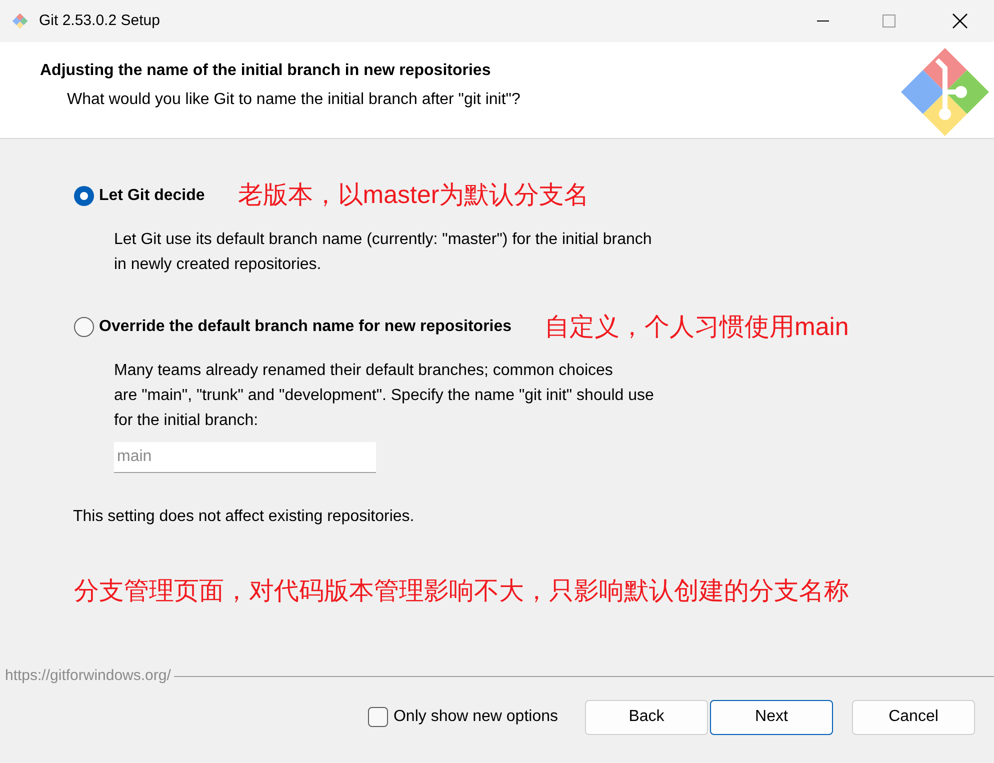  I want to click on checkbox, so click(378, 717).